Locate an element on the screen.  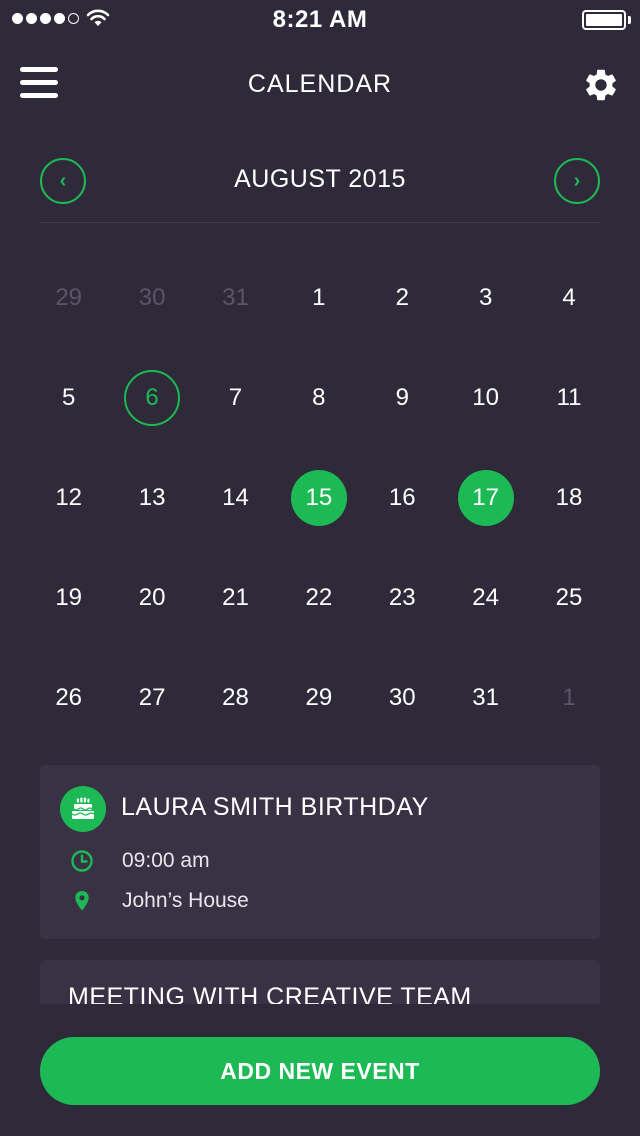
calendar-day: 16 is located at coordinates (402, 498).